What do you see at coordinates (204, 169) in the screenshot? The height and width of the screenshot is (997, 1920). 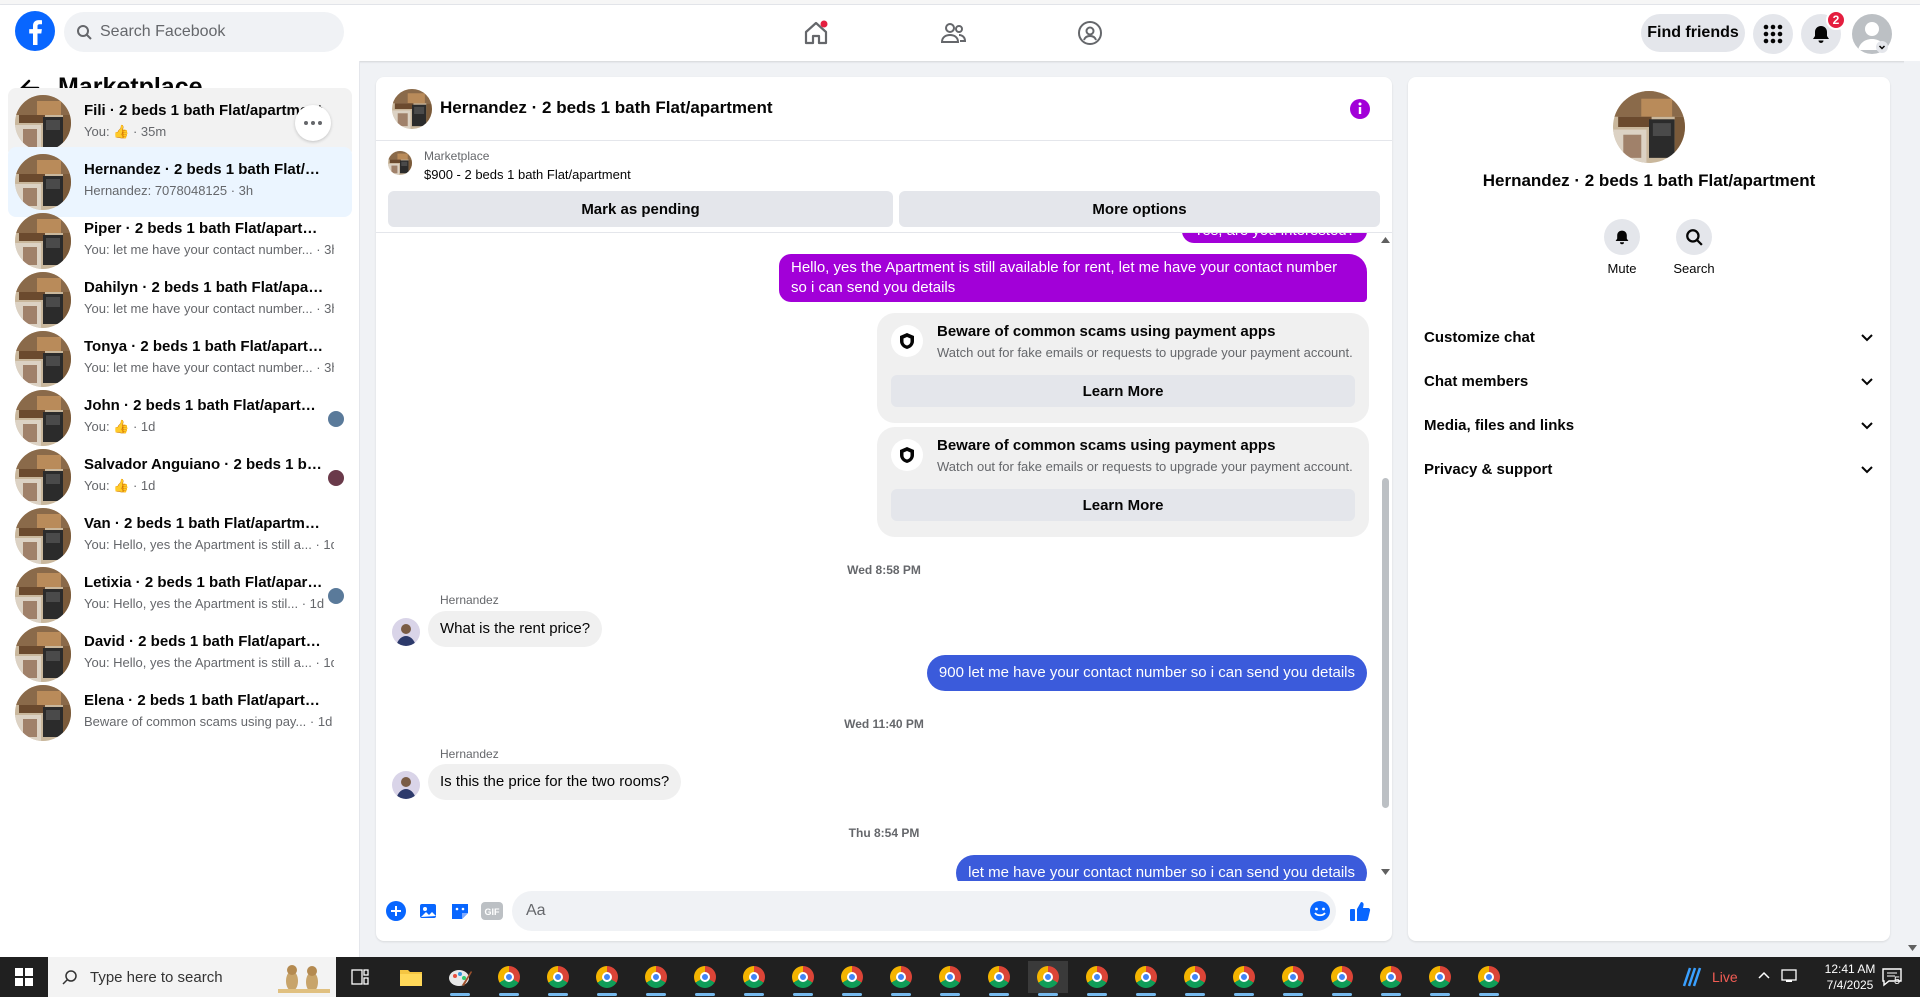 I see `conversation-name: Hernandez · 2 beds 1 bath Flat/apartment` at bounding box center [204, 169].